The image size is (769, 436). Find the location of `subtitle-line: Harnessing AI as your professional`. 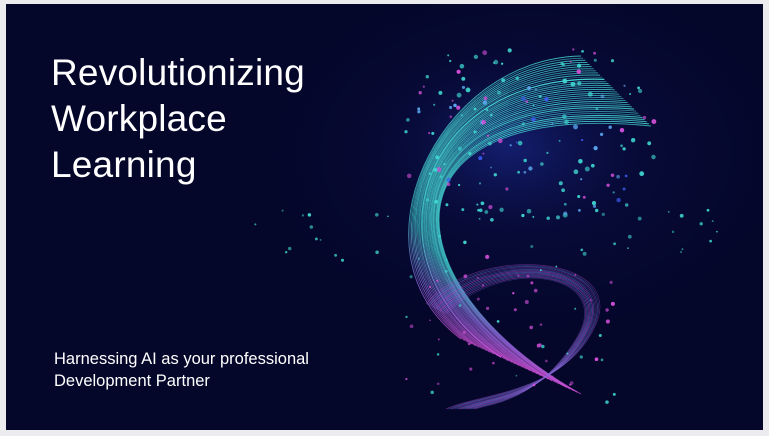

subtitle-line: Harnessing AI as your professional is located at coordinates (181, 359).